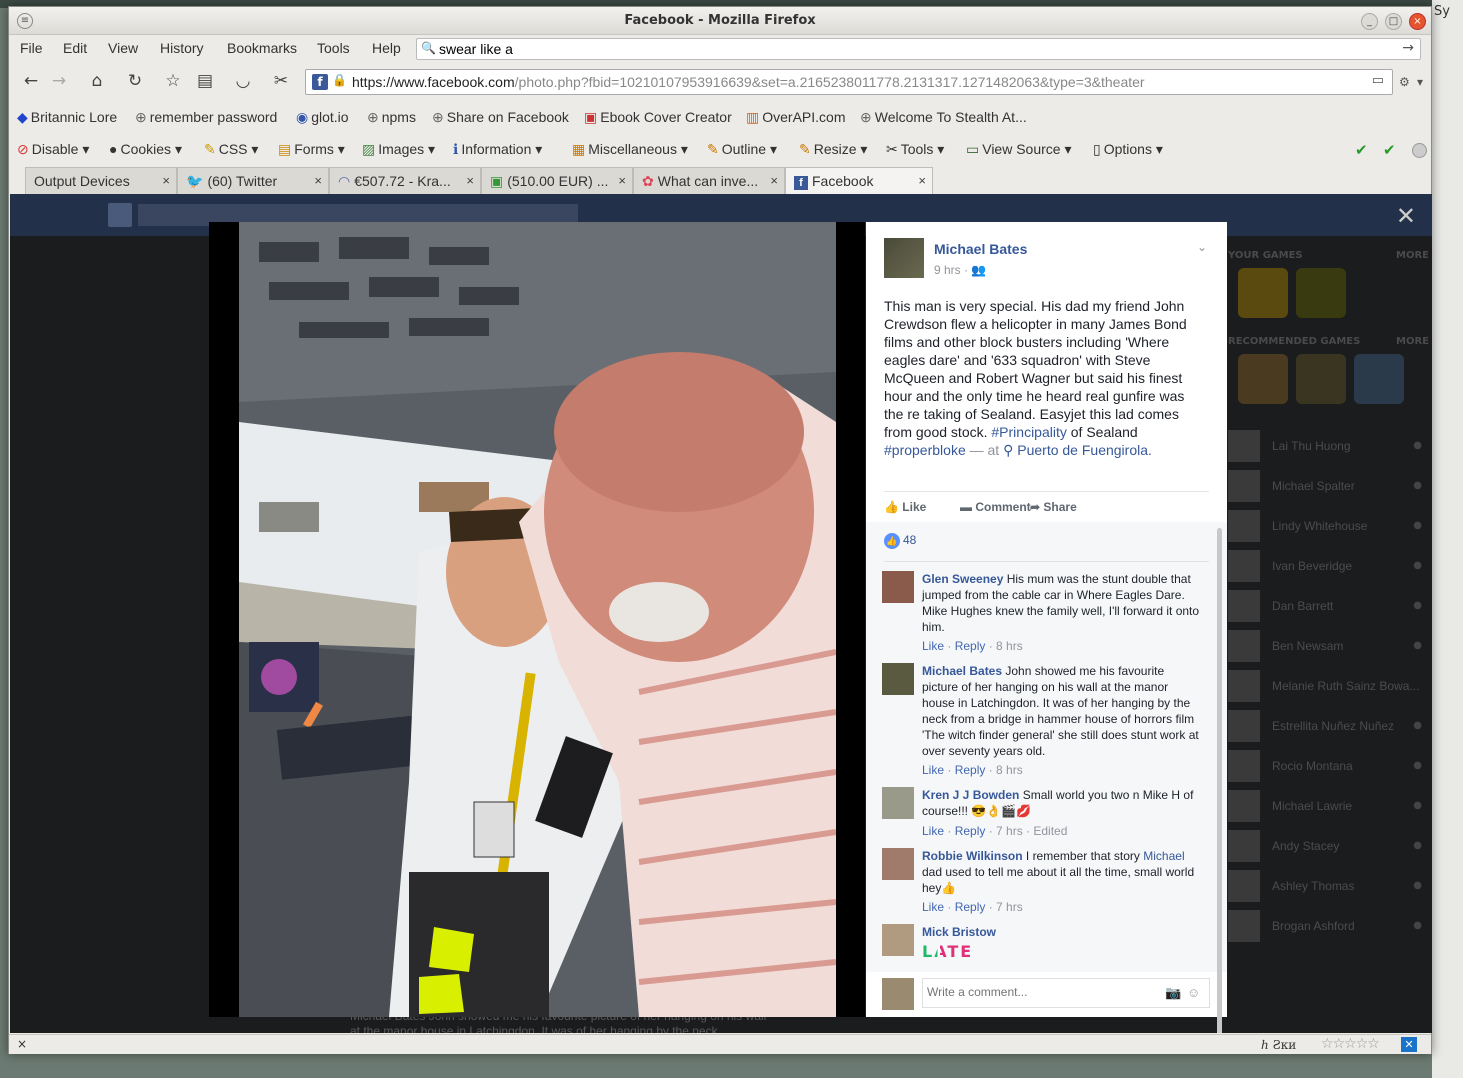 This screenshot has height=1078, width=1463. What do you see at coordinates (1037, 992) in the screenshot?
I see `comment-input` at bounding box center [1037, 992].